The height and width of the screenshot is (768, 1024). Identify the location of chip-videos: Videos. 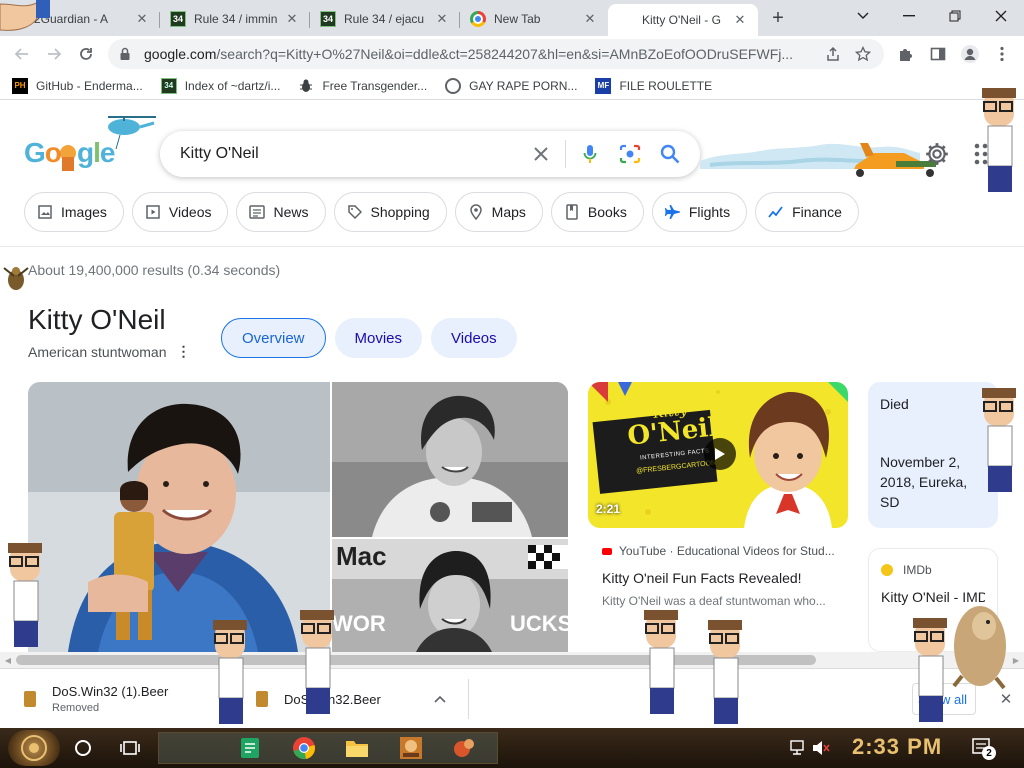
(180, 212).